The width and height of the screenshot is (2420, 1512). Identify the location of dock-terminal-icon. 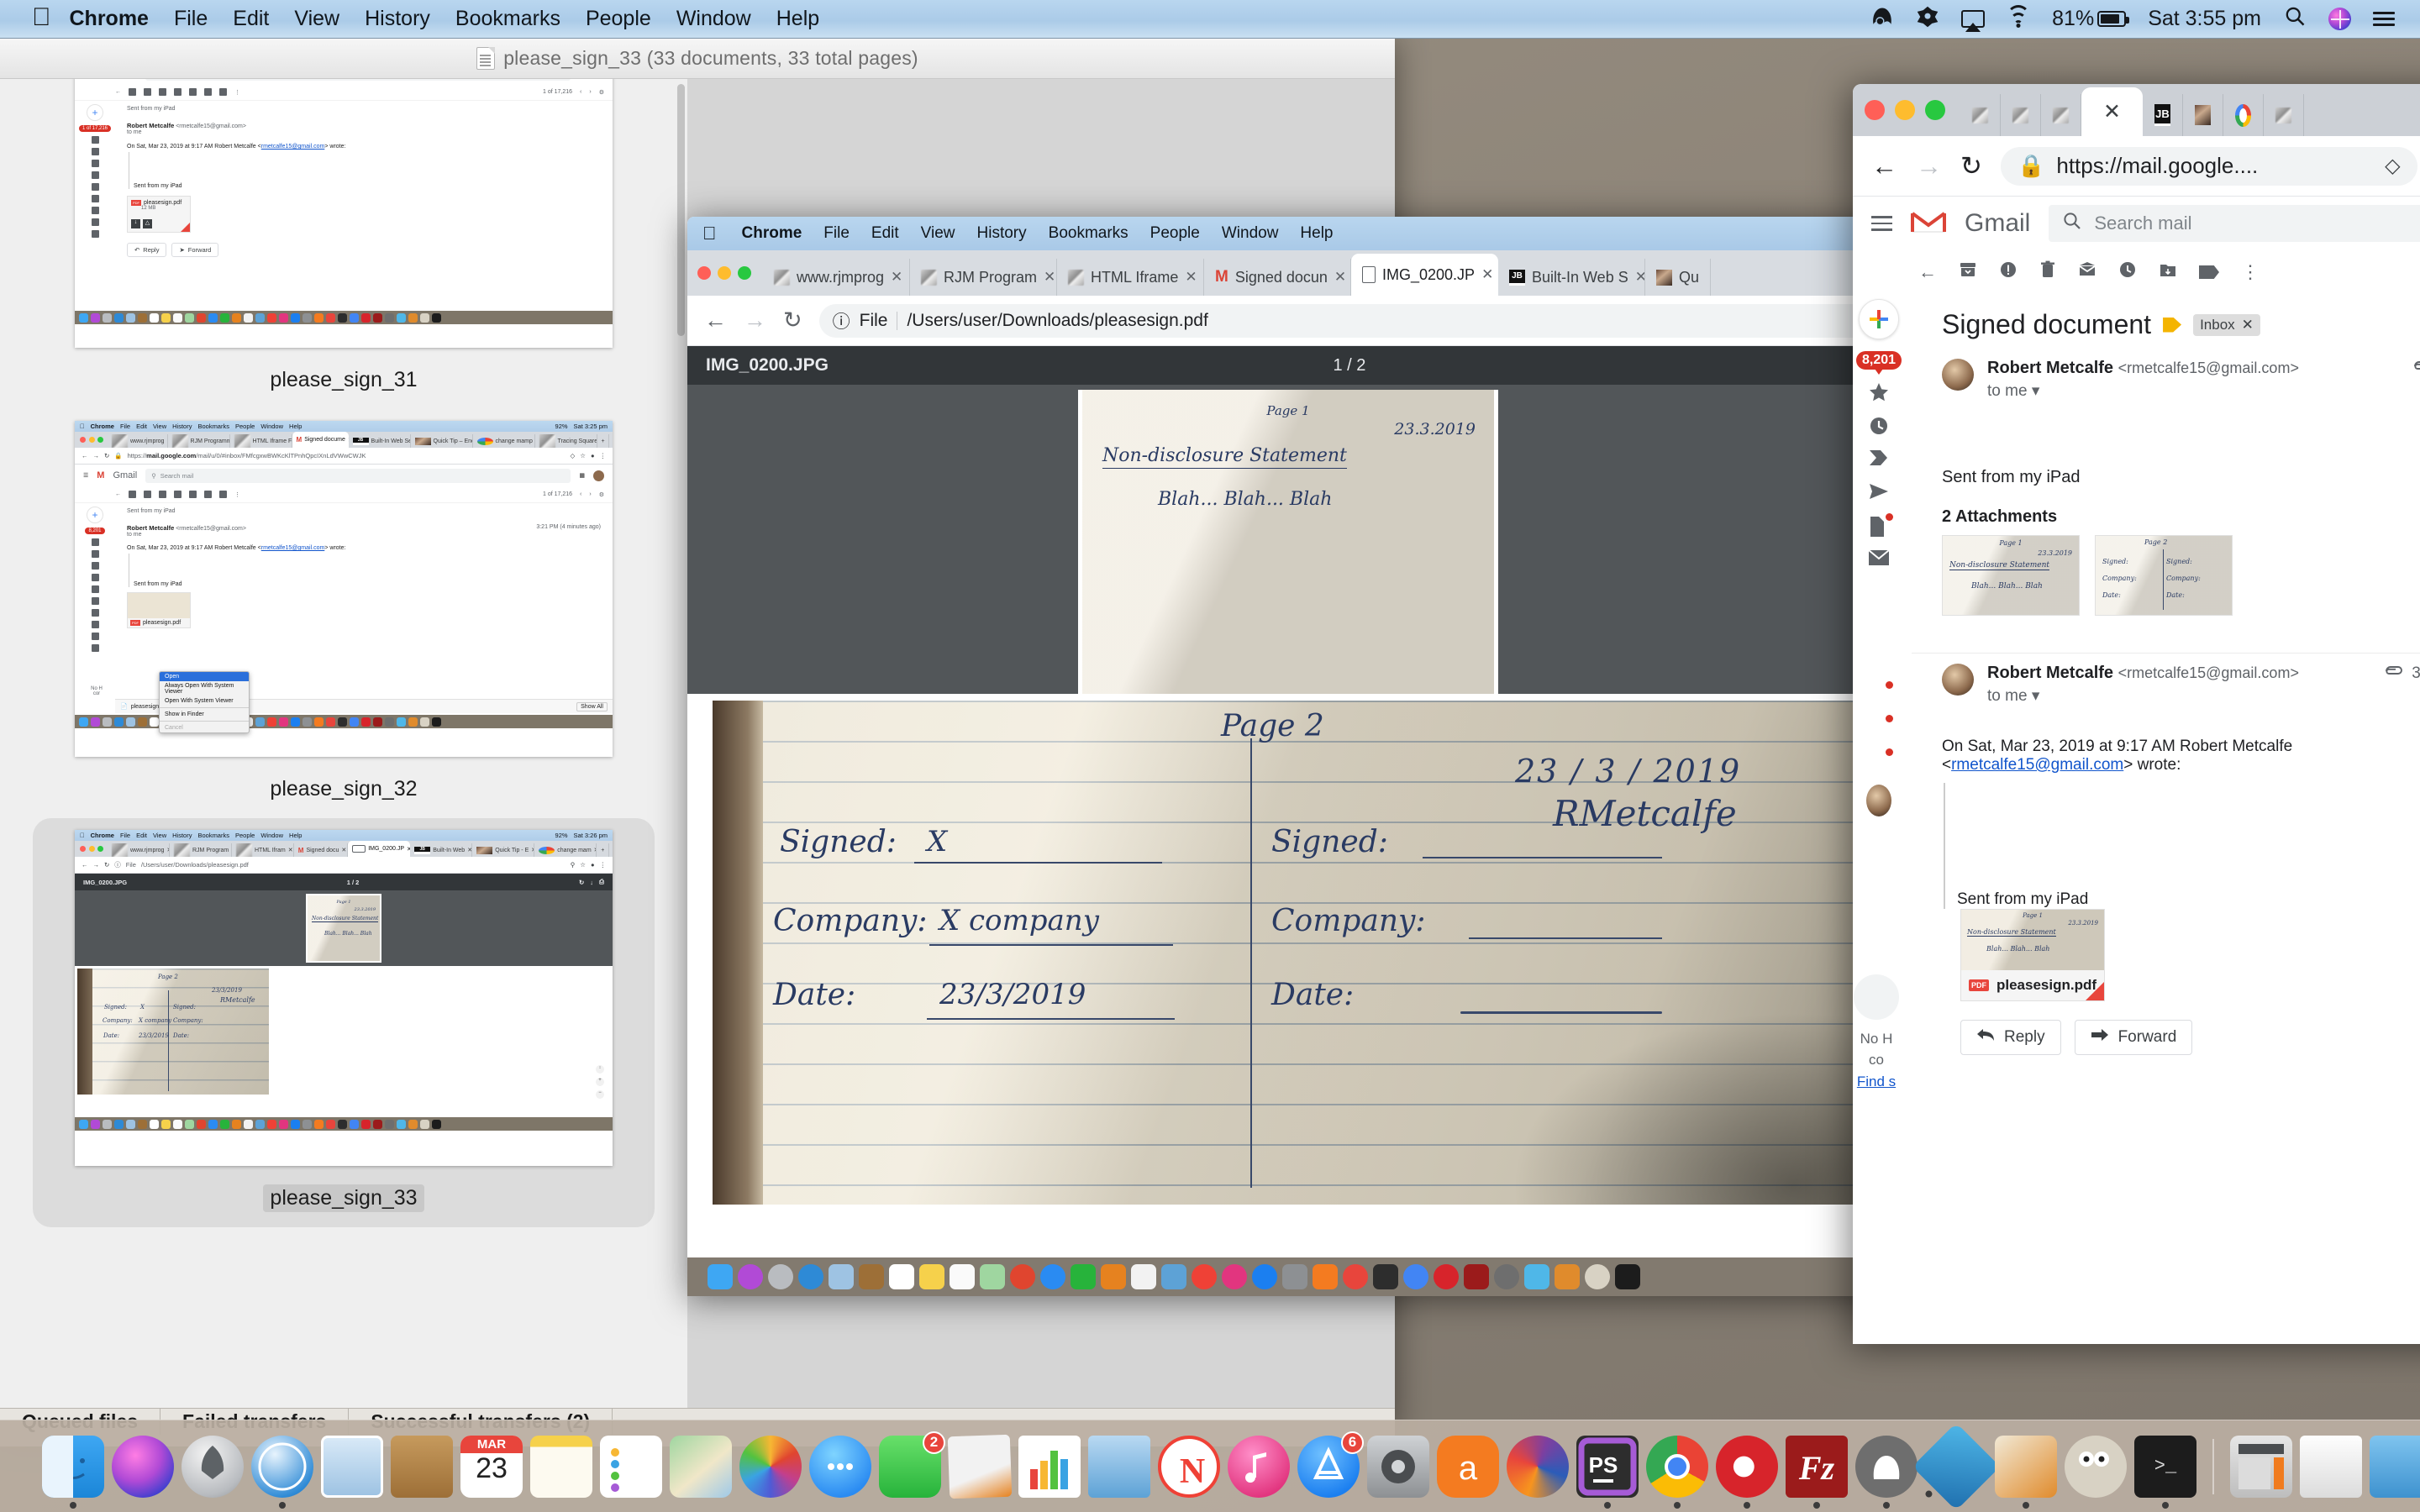
(1627, 1276).